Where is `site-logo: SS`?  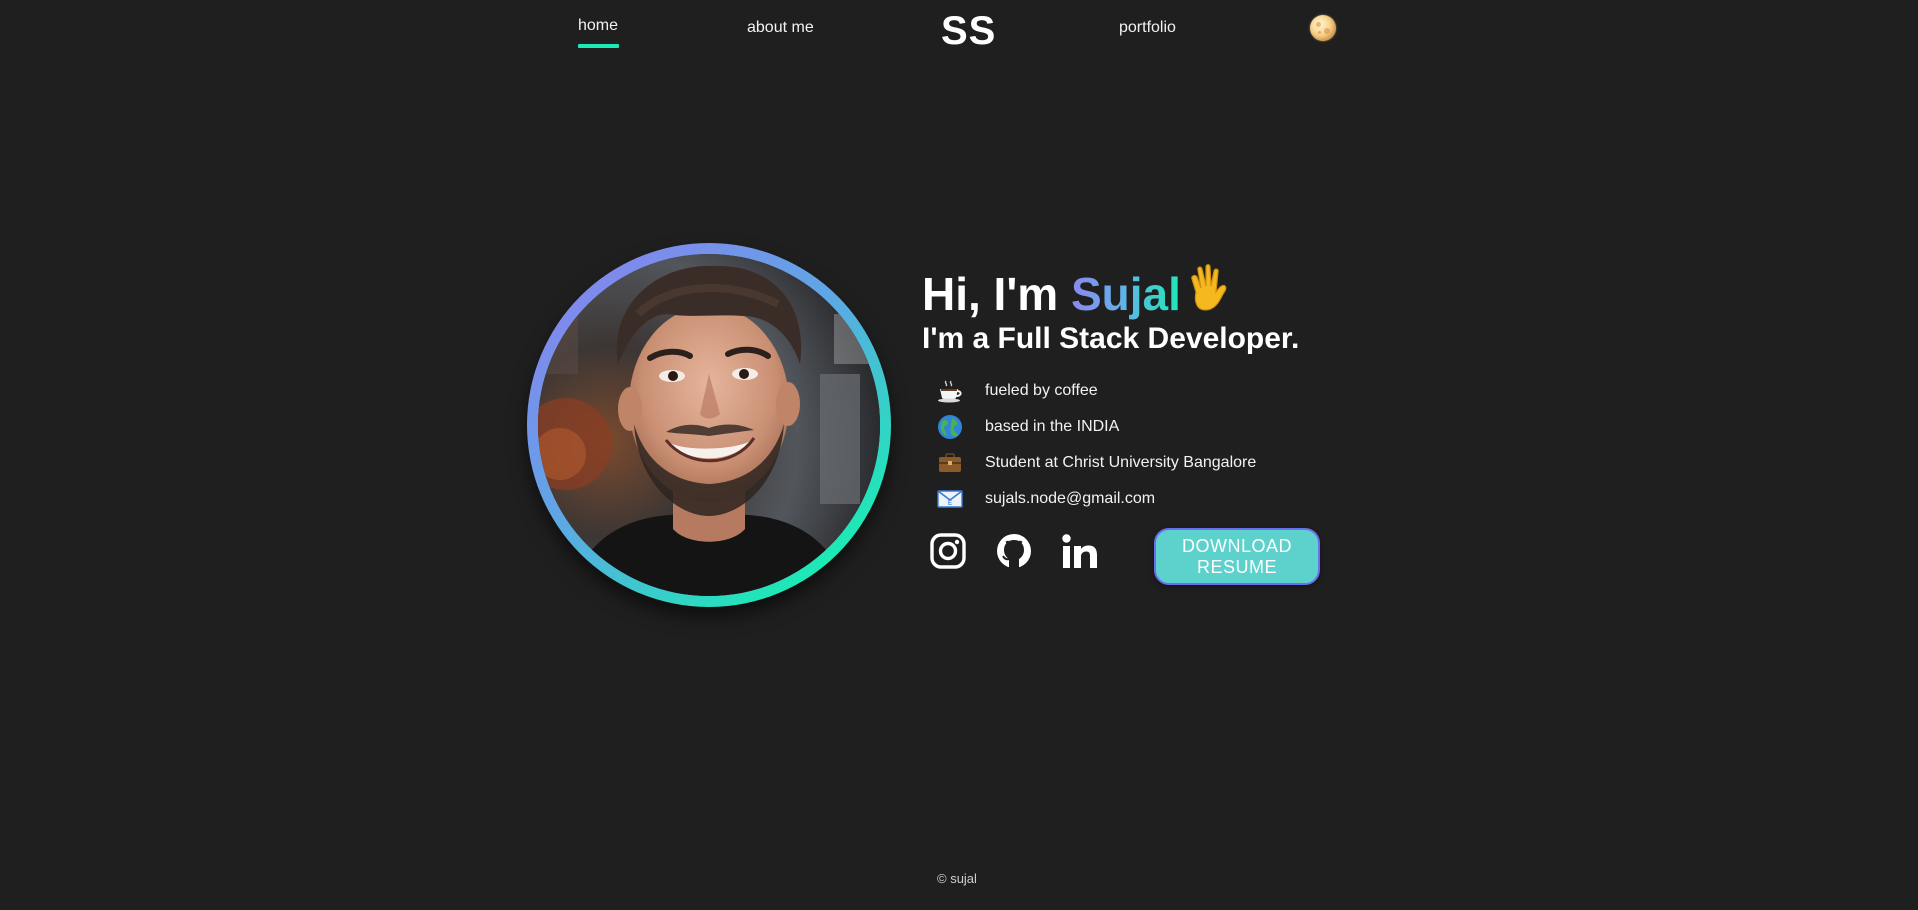 site-logo: SS is located at coordinates (968, 31).